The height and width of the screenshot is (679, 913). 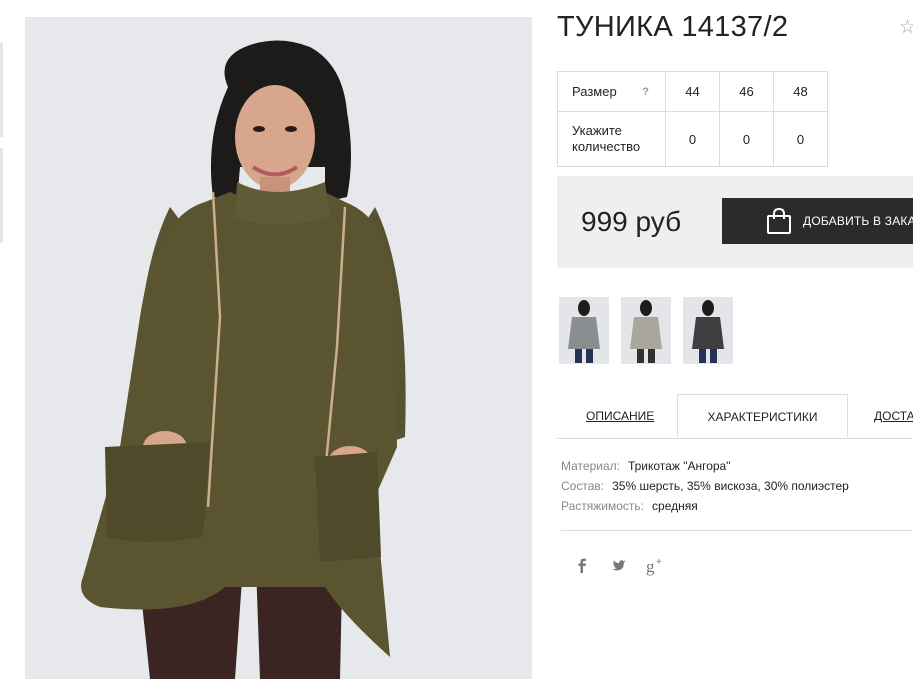 I want to click on spec-key: Материал:, so click(x=590, y=466).